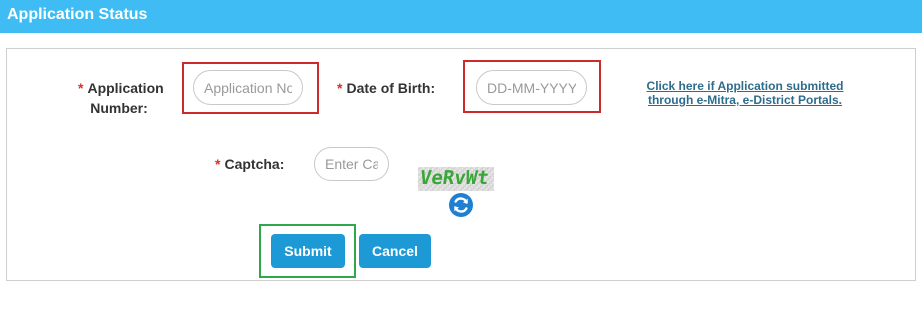  I want to click on captcha-input, so click(351, 164).